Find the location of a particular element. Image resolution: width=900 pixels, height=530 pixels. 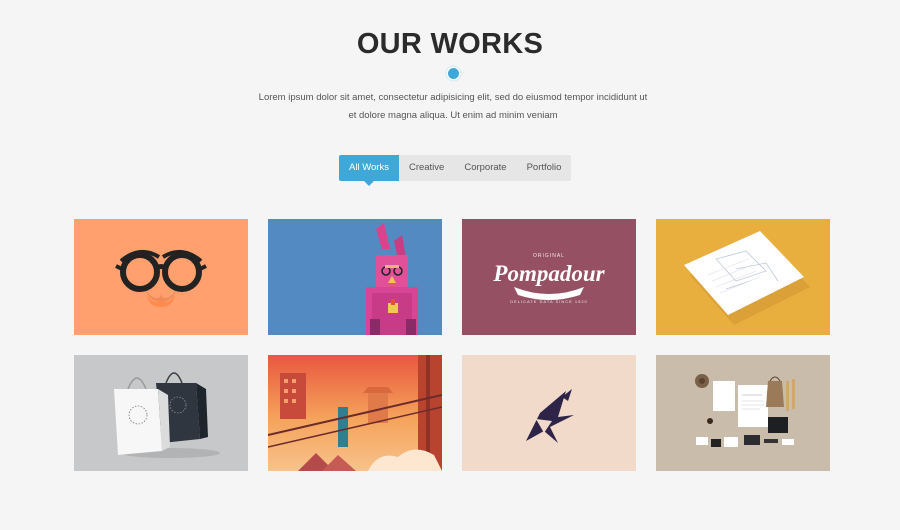

portfolio-filter-tabs: All Works Creative Corporate Portfolio is located at coordinates (455, 170).